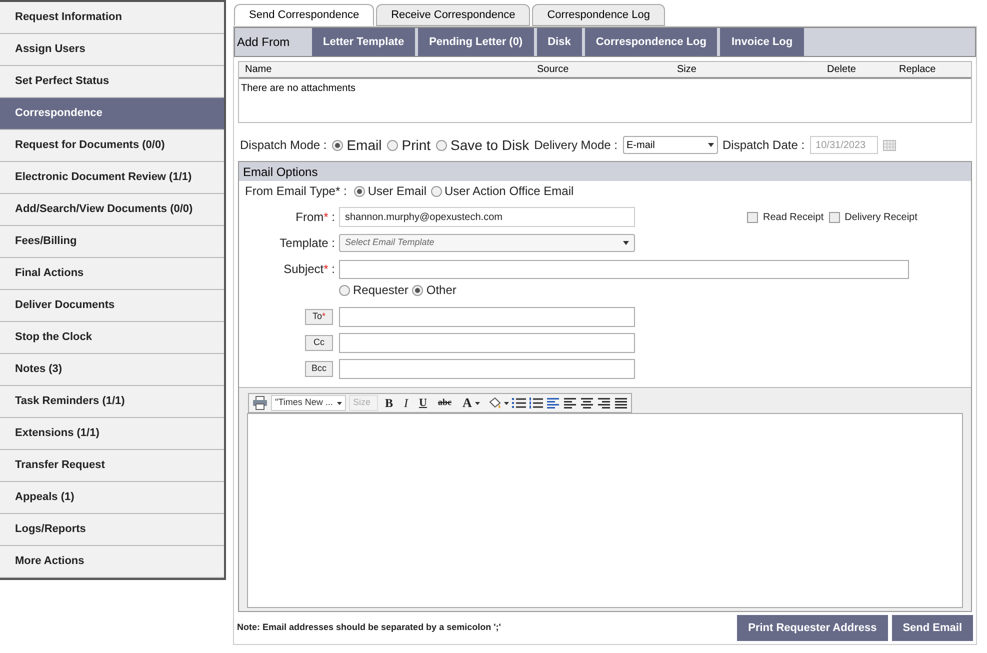  Describe the element at coordinates (112, 242) in the screenshot. I see `sidebar-item: Fees/Billing` at that location.